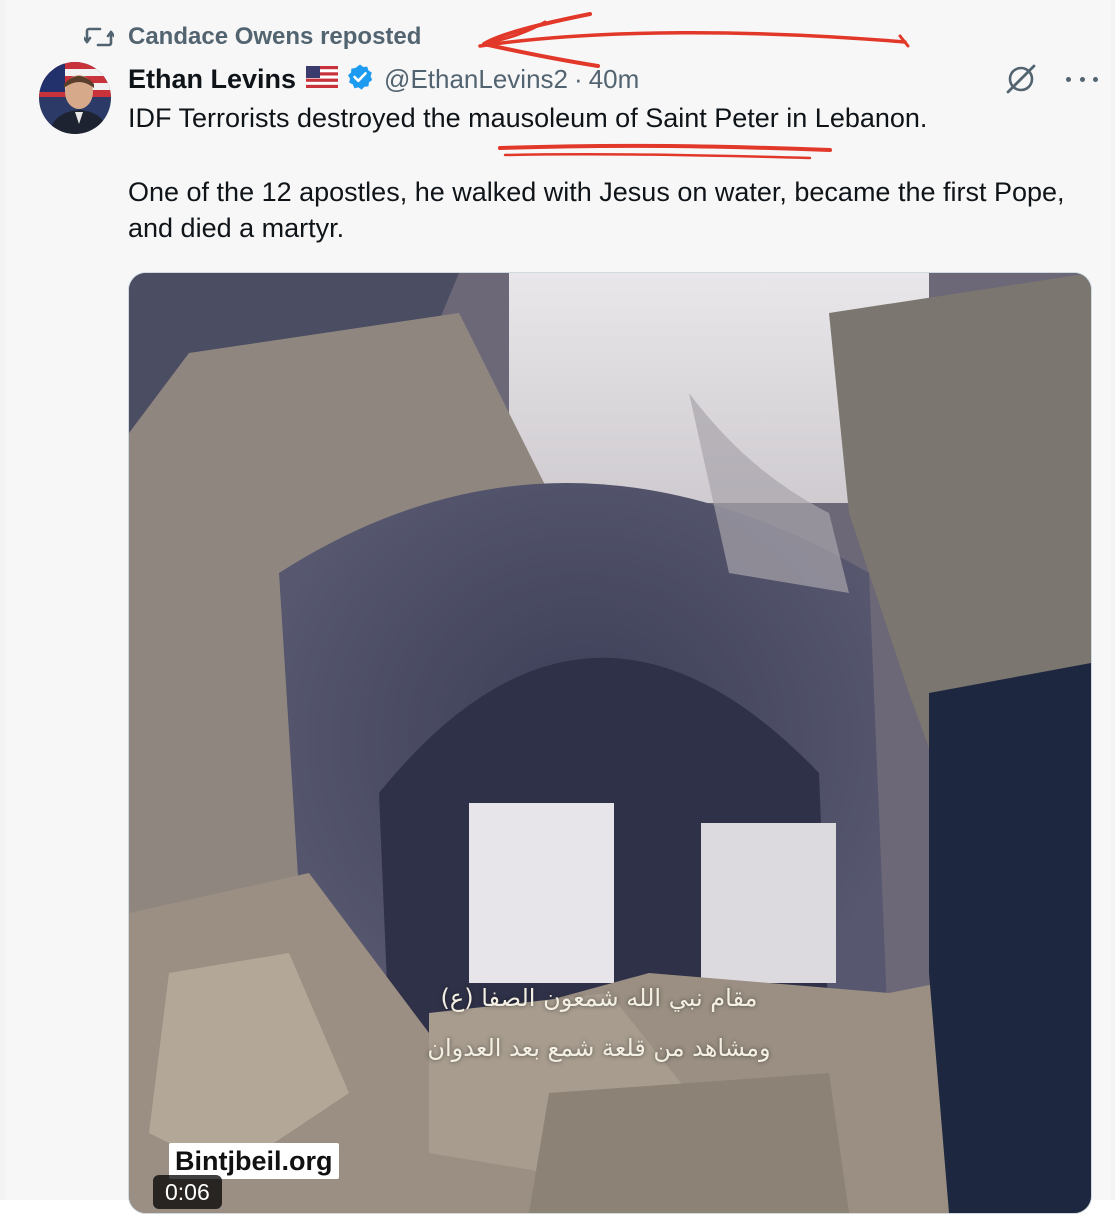 The image size is (1115, 1214). I want to click on us-flag-icon, so click(322, 79).